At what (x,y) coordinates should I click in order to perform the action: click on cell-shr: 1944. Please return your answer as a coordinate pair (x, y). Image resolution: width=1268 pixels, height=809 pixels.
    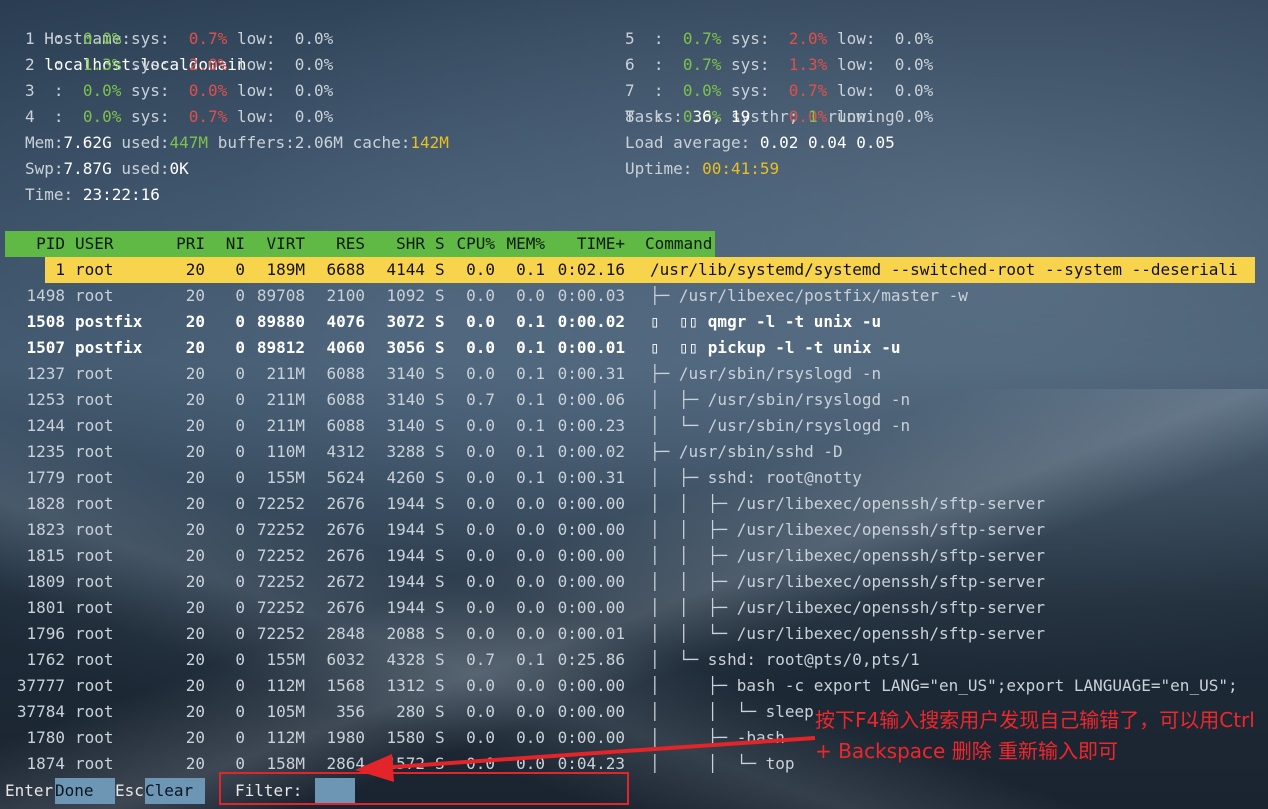
    Looking at the image, I should click on (405, 529).